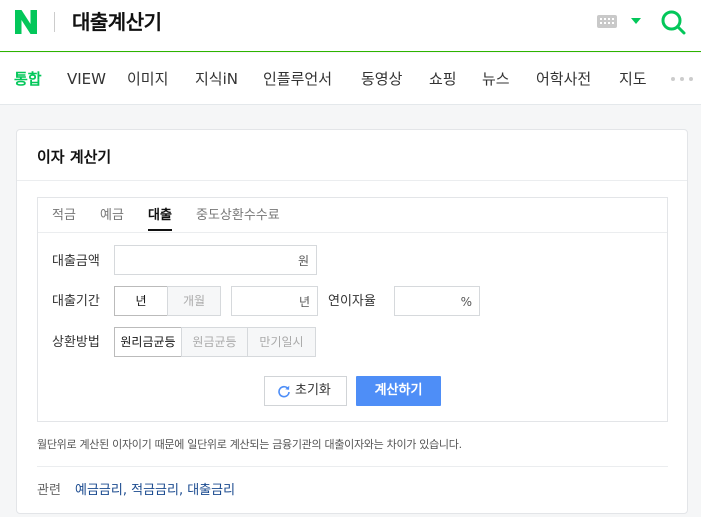 This screenshot has width=701, height=517. Describe the element at coordinates (86, 79) in the screenshot. I see `tab-view: VIEW` at that location.